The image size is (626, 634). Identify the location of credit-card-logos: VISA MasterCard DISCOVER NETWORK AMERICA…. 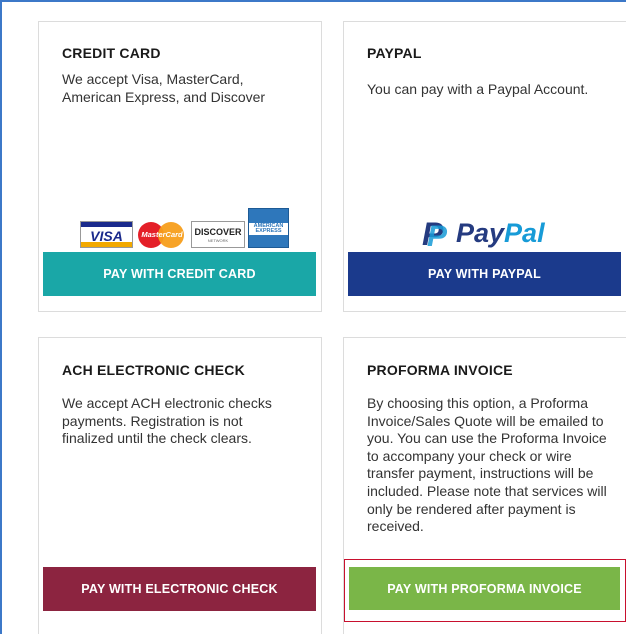
(184, 228).